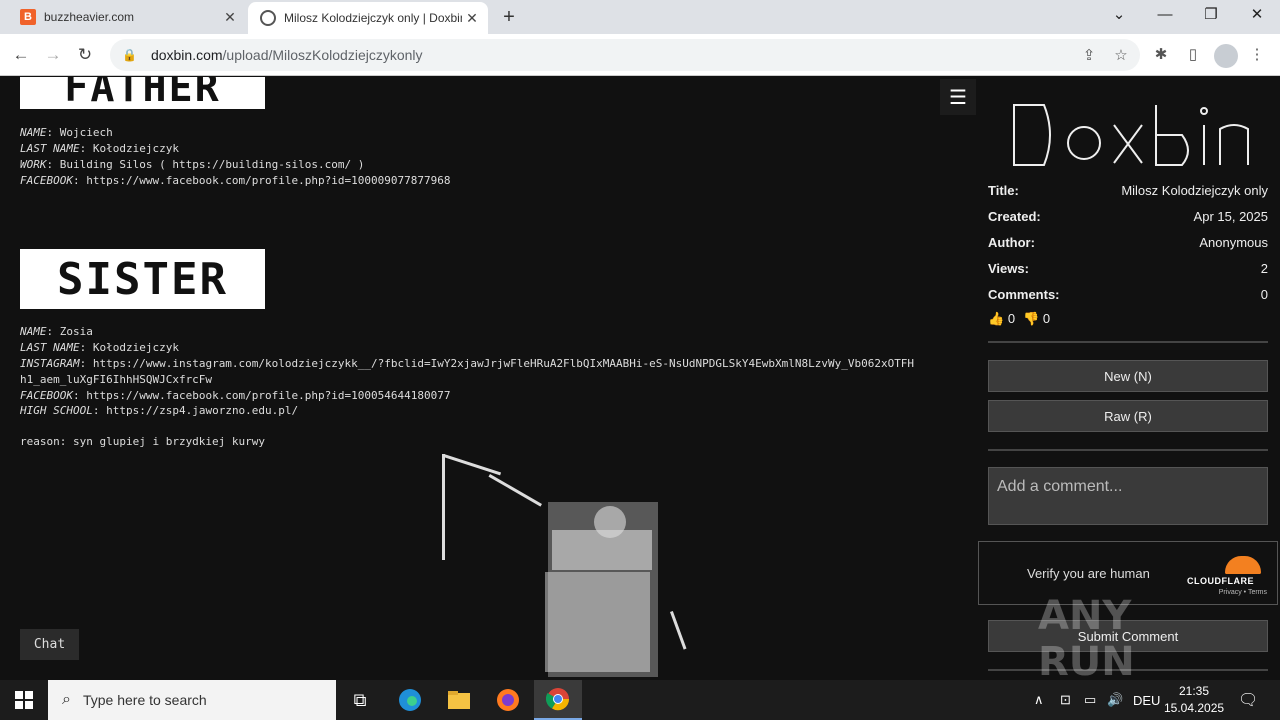  Describe the element at coordinates (1090, 700) in the screenshot. I see `network-icon: ▭` at that location.